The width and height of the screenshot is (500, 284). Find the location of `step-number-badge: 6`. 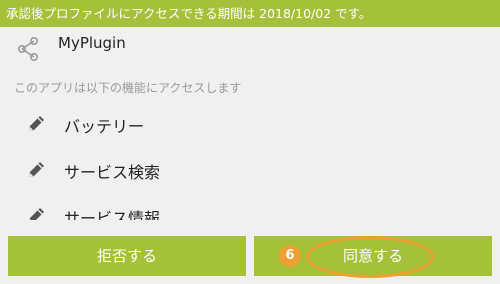

step-number-badge: 6 is located at coordinates (290, 256).